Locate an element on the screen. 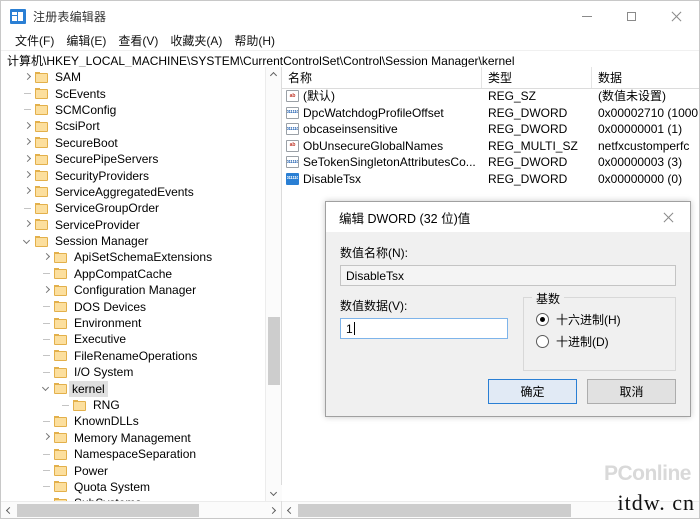  tree-node: ServiceAggregatedEvents is located at coordinates (133, 192).